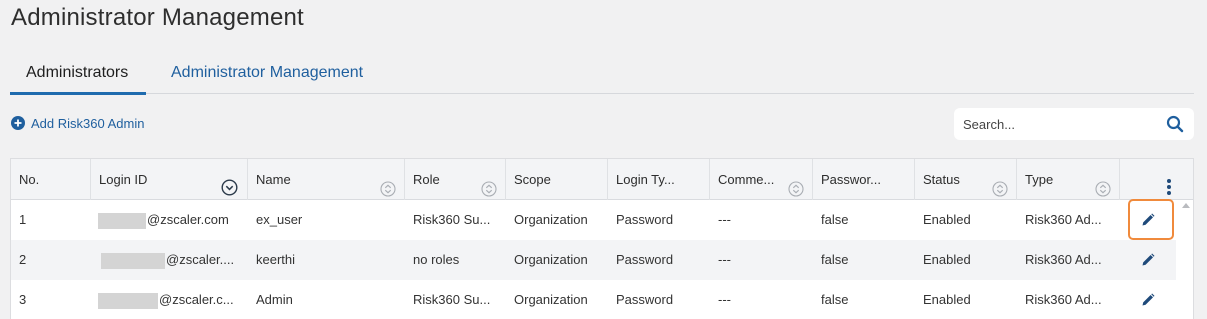  I want to click on cell-login-id: @zscaler.com, so click(169, 220).